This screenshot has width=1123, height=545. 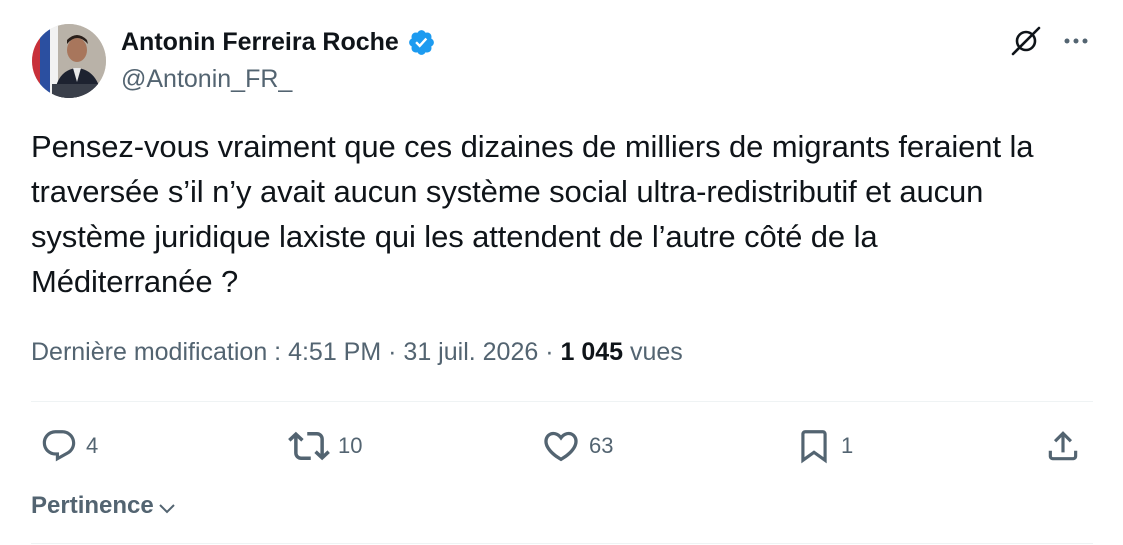 I want to click on reply-button: 4, so click(x=69, y=446).